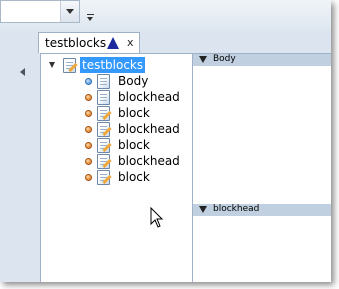 The height and width of the screenshot is (289, 339). What do you see at coordinates (165, 16) in the screenshot?
I see `toolbar` at bounding box center [165, 16].